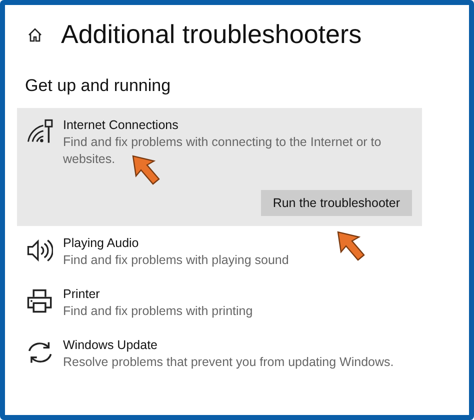 The width and height of the screenshot is (474, 420). I want to click on troubleshooter-item: Playing Audio Find and fix problems with playing sound, so click(219, 251).